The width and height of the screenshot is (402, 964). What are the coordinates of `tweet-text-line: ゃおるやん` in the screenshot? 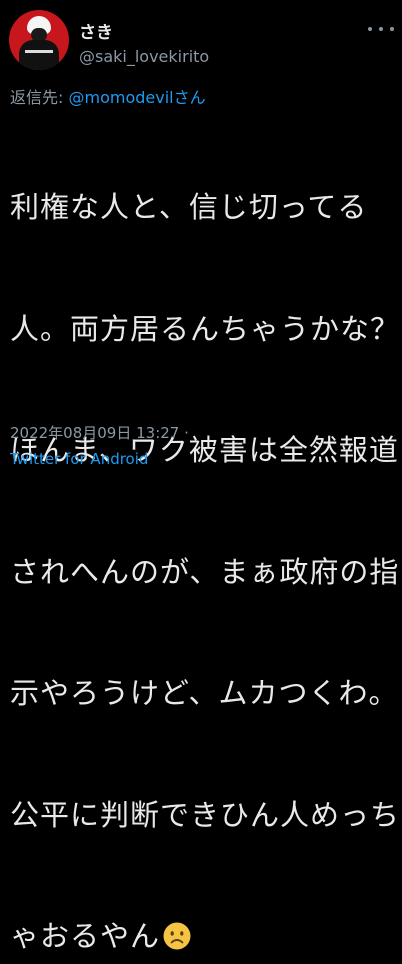 It's located at (85, 936).